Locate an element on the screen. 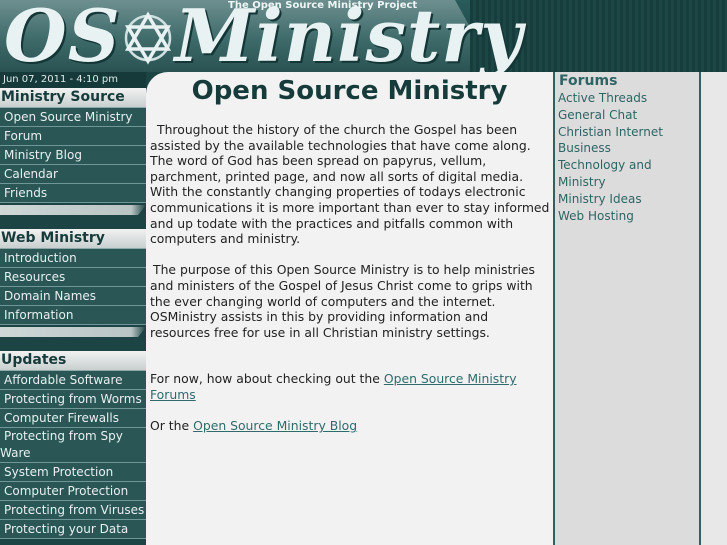  nav-introduction: Introduction is located at coordinates (73, 258).